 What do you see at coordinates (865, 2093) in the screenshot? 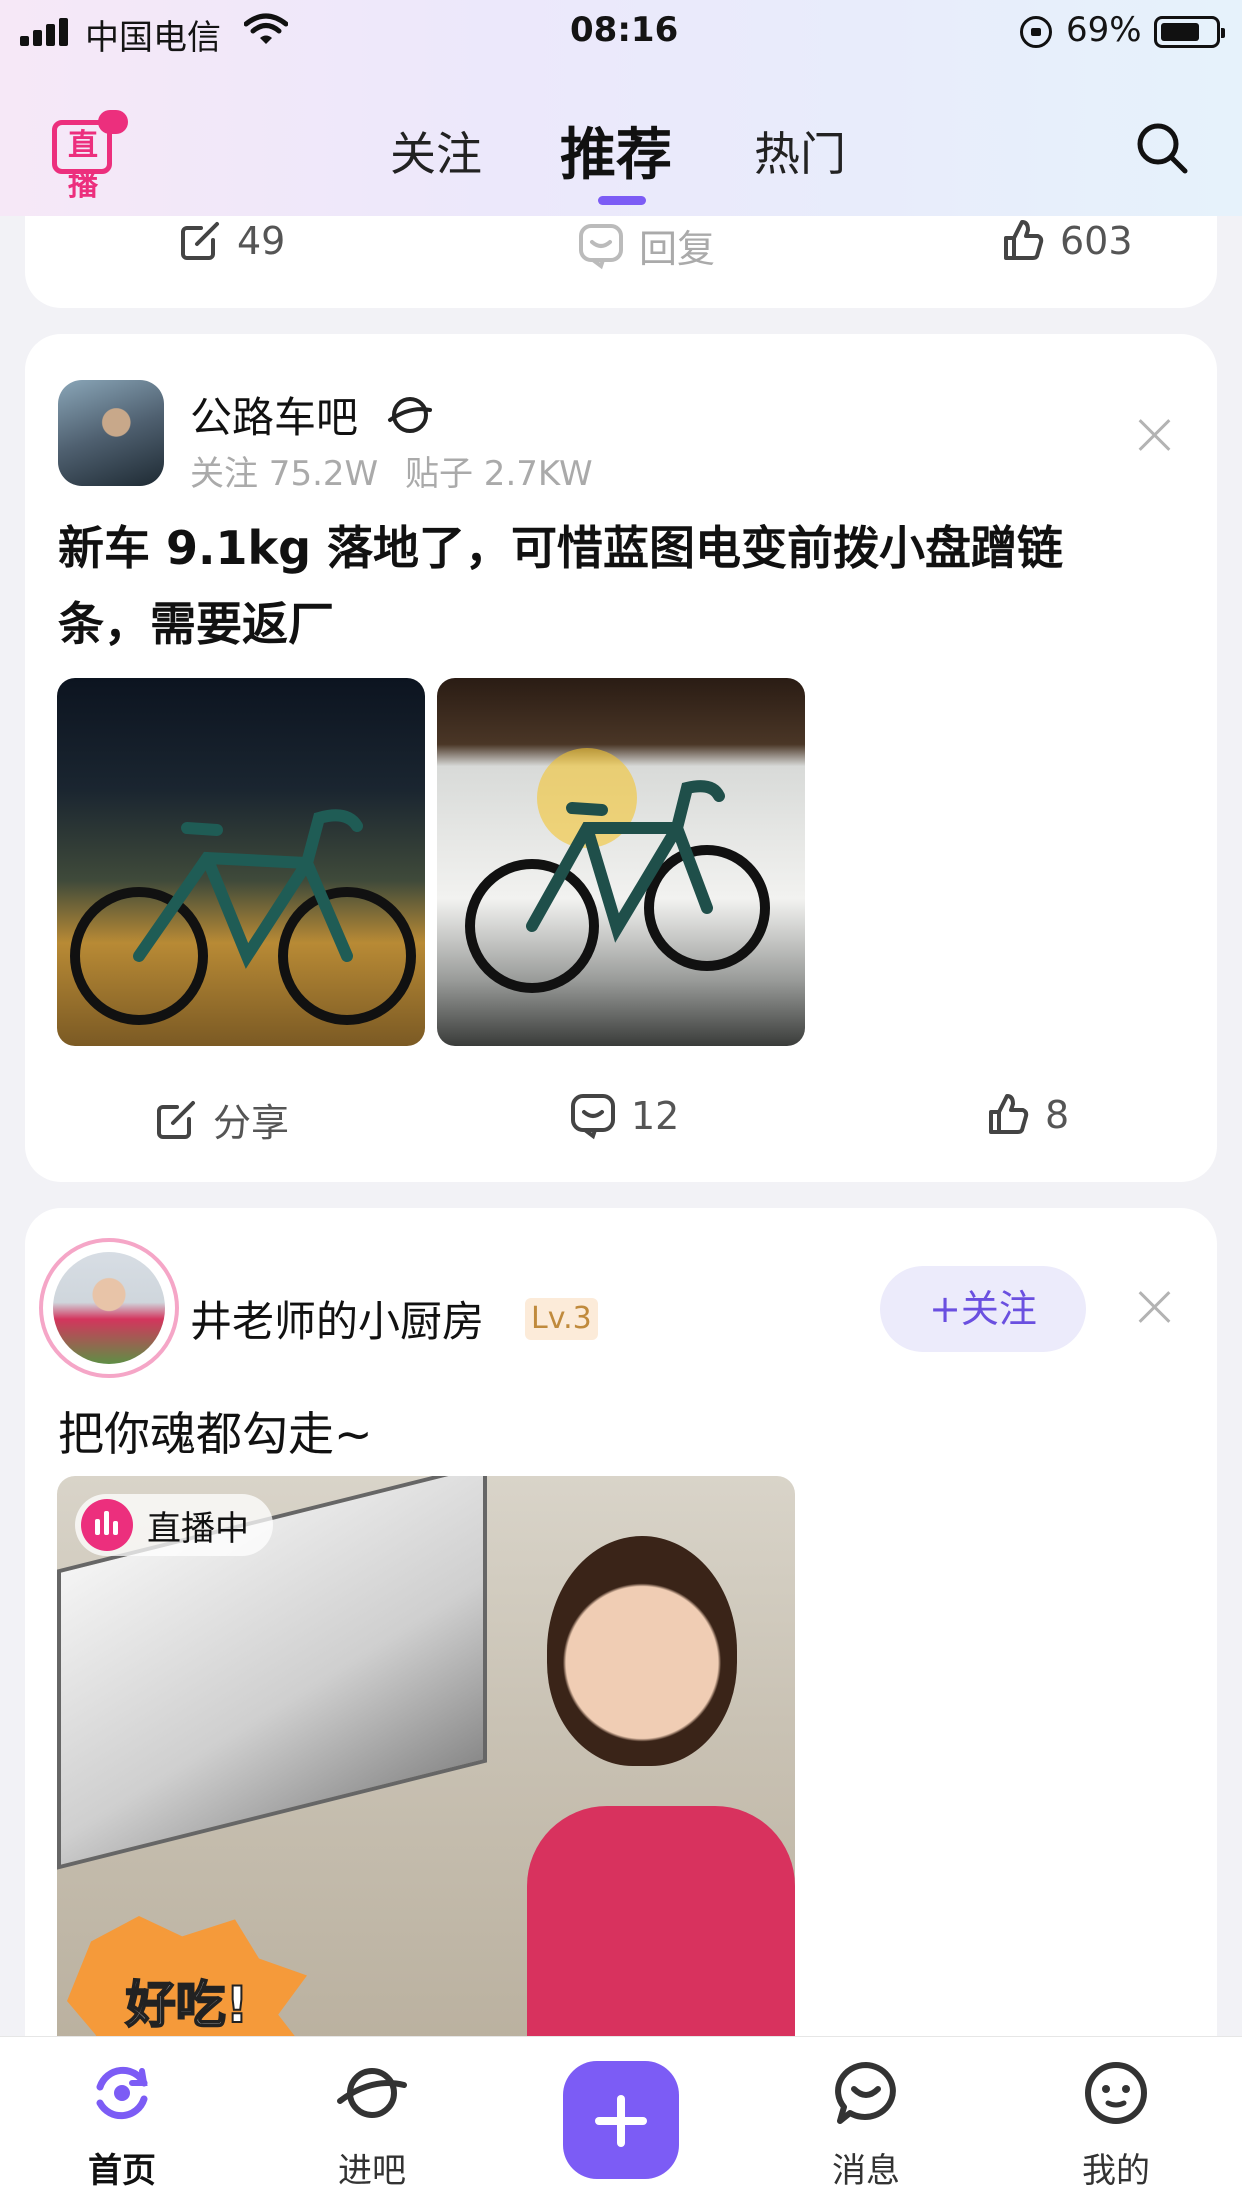
I see `message-icon` at bounding box center [865, 2093].